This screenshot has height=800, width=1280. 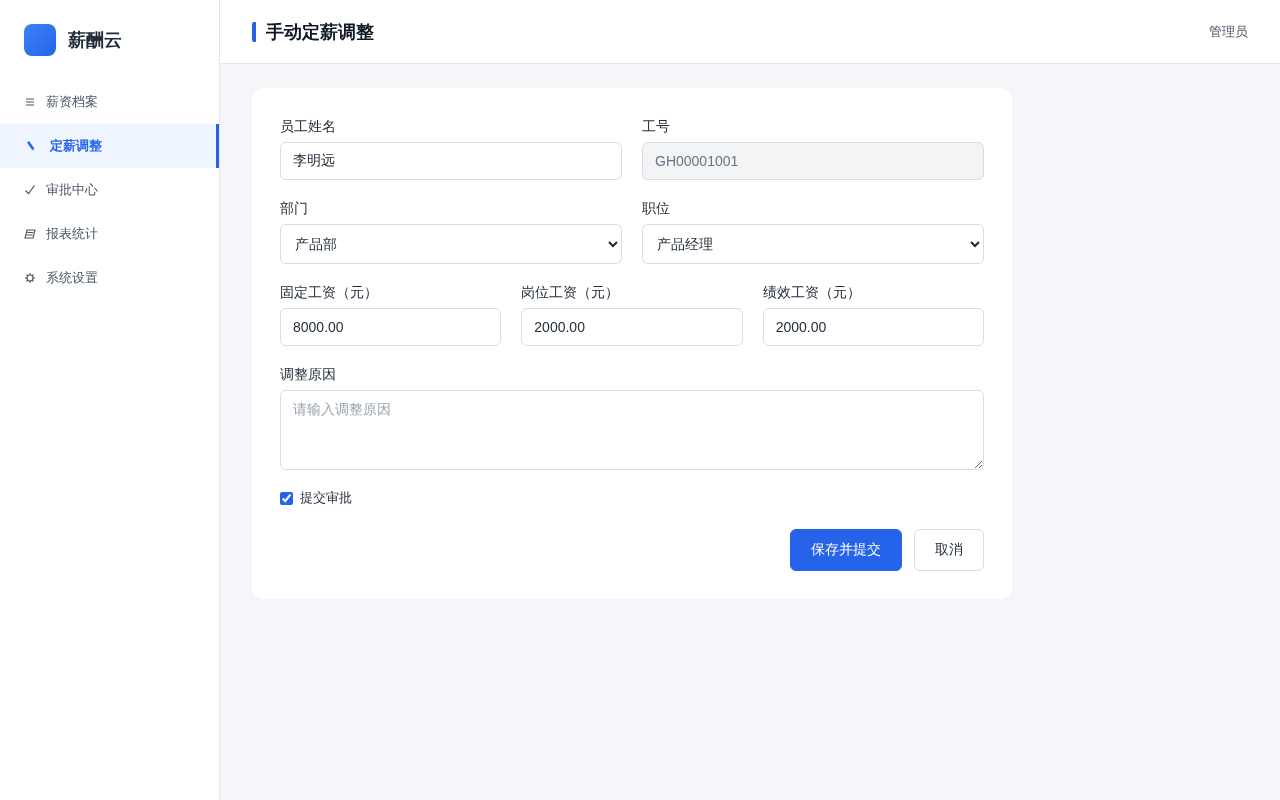 I want to click on input-field: 李明远, so click(x=451, y=161).